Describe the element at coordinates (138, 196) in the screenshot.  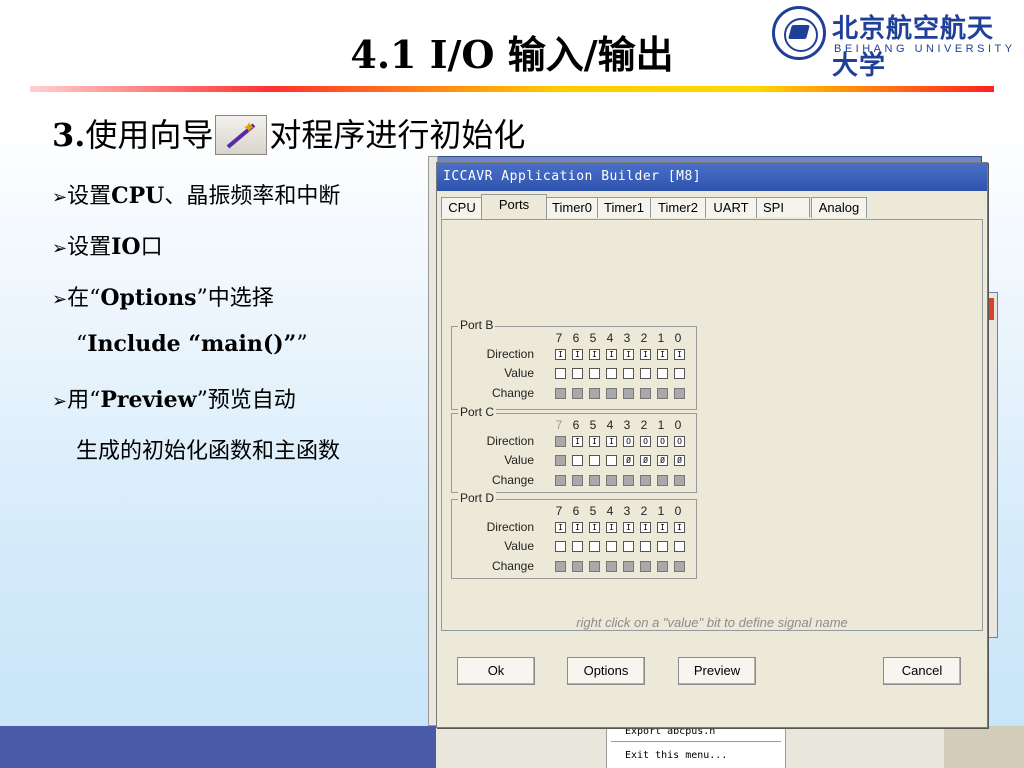
I see `bullet-bold-text: CPU` at that location.